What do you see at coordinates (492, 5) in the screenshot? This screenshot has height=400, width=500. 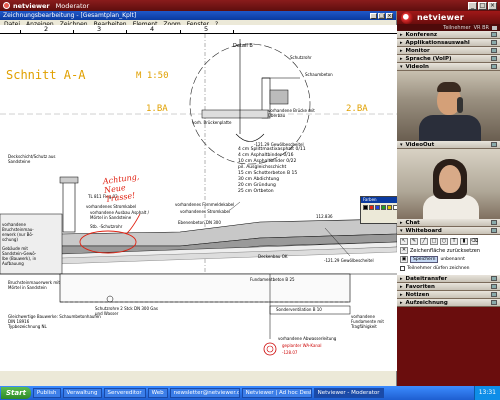 I see `close-button: ×` at bounding box center [492, 5].